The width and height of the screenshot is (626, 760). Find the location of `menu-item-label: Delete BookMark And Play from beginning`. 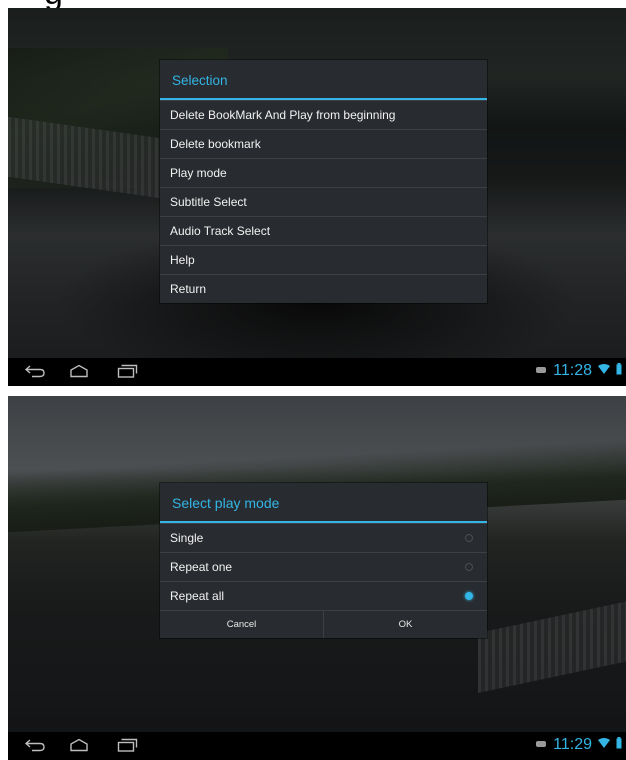

menu-item-label: Delete BookMark And Play from beginning is located at coordinates (283, 115).